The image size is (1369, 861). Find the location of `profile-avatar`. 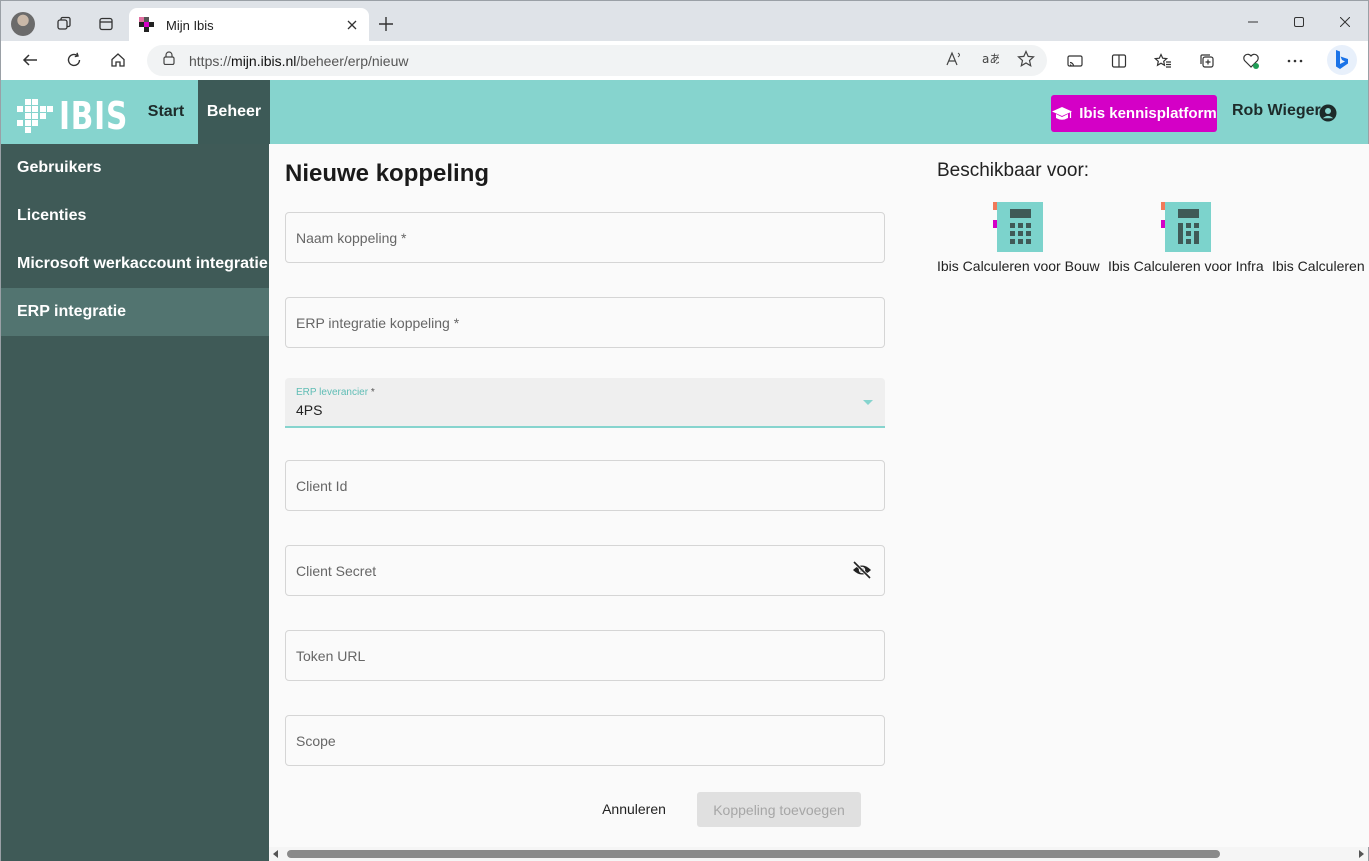

profile-avatar is located at coordinates (23, 24).